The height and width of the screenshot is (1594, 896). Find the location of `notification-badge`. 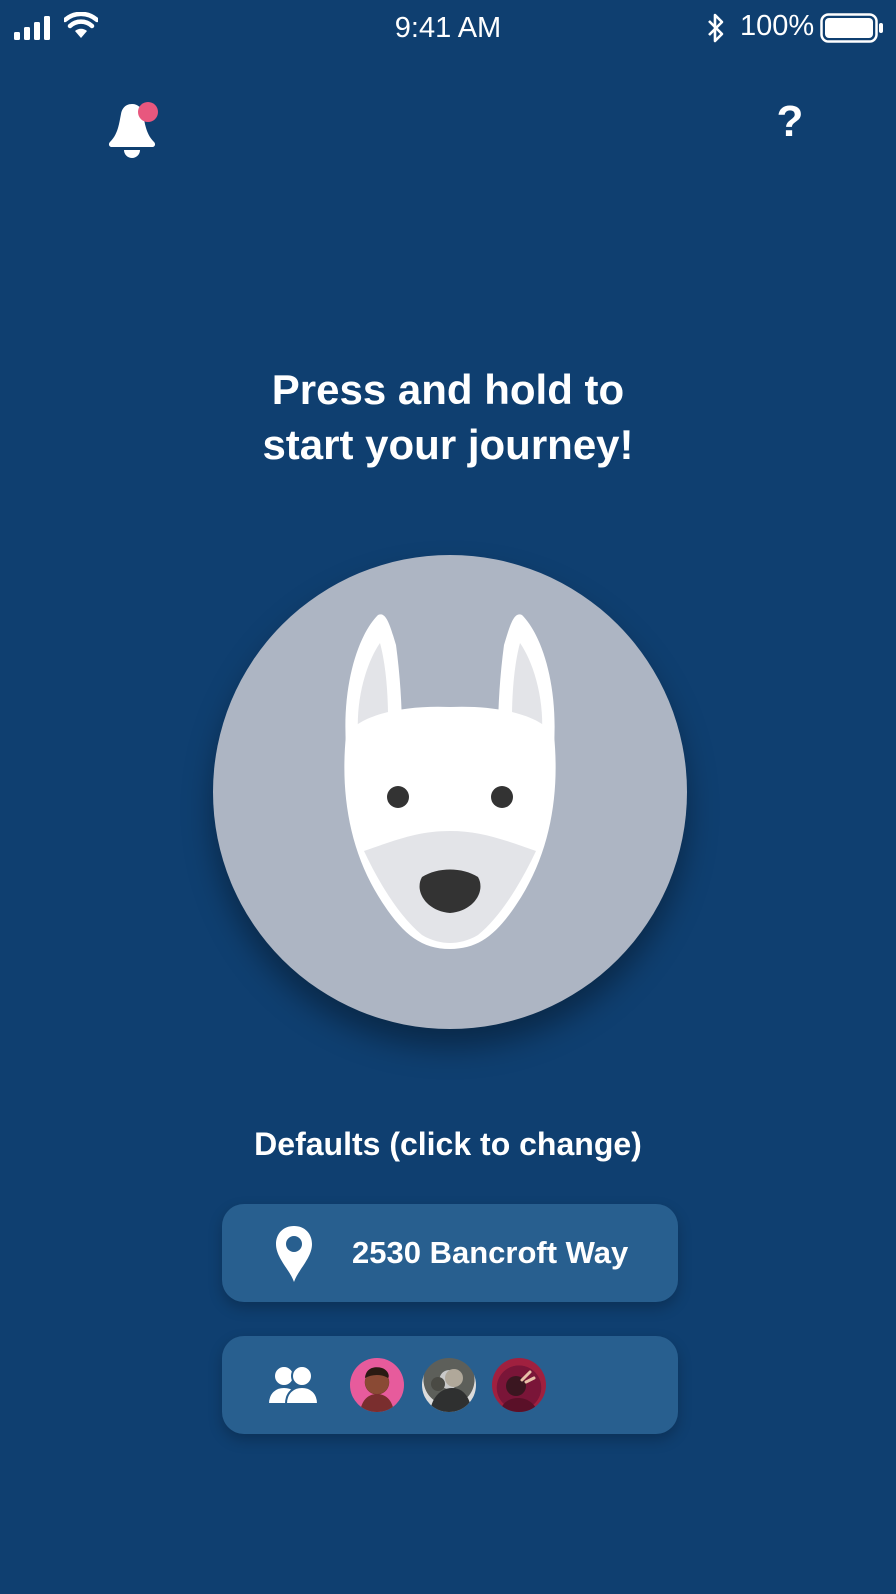

notification-badge is located at coordinates (148, 112).